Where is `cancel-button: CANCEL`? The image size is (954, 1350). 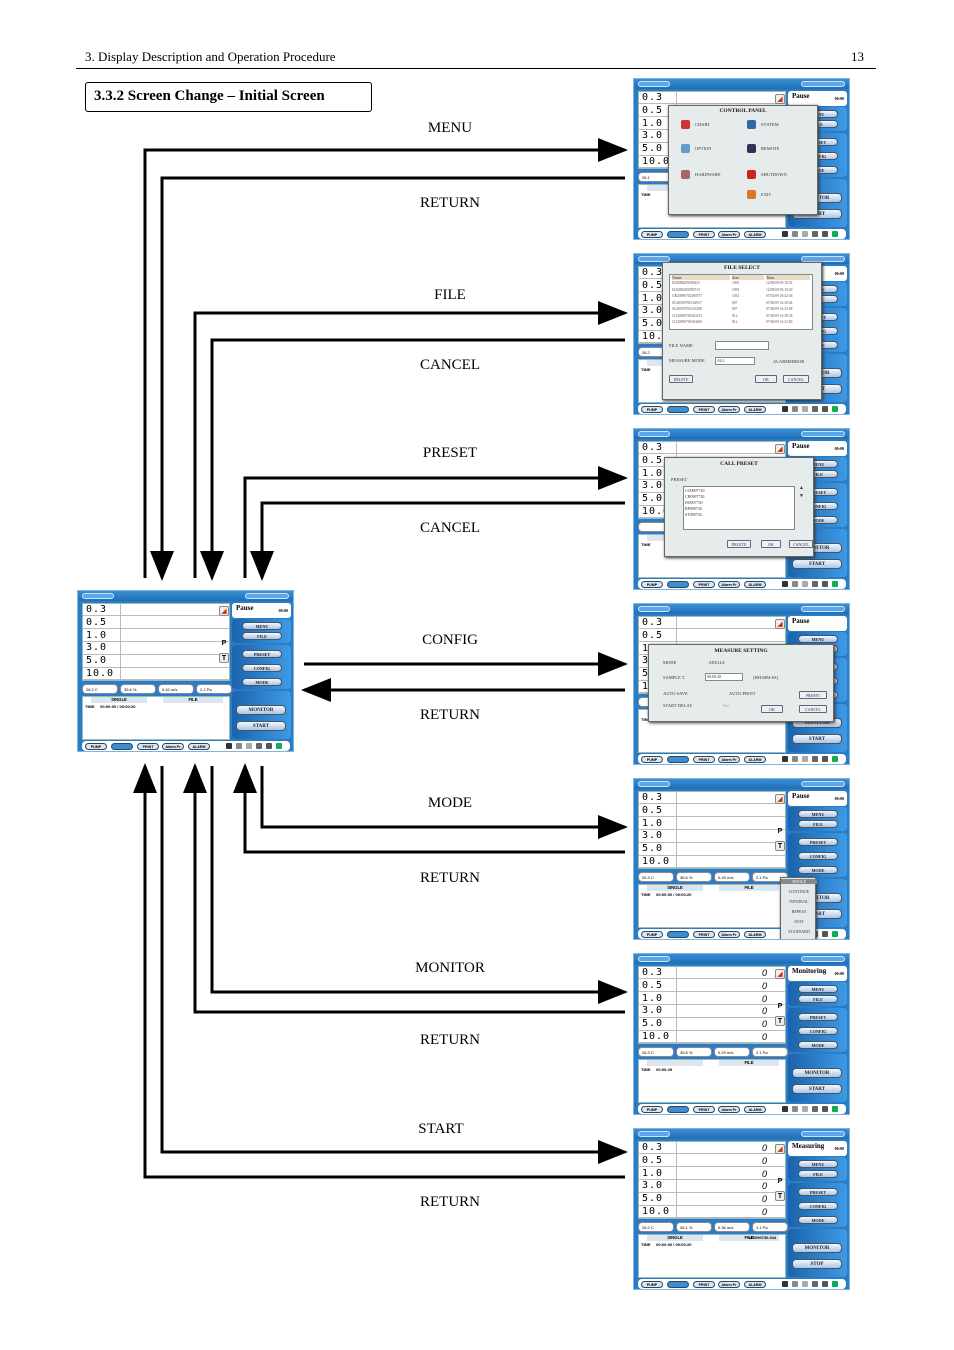 cancel-button: CANCEL is located at coordinates (796, 379).